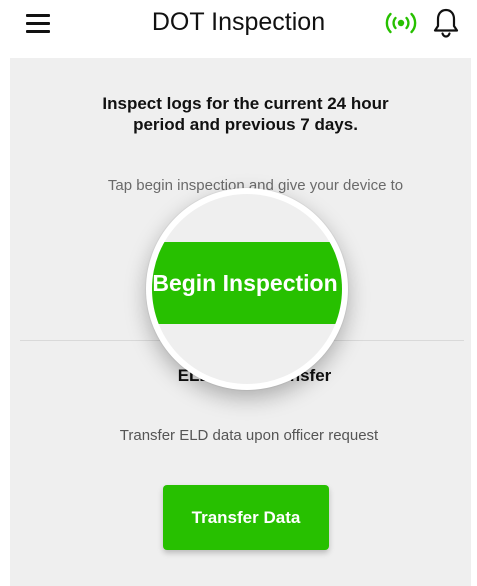  I want to click on begin-inspection-button: Begin Inspection, so click(247, 283).